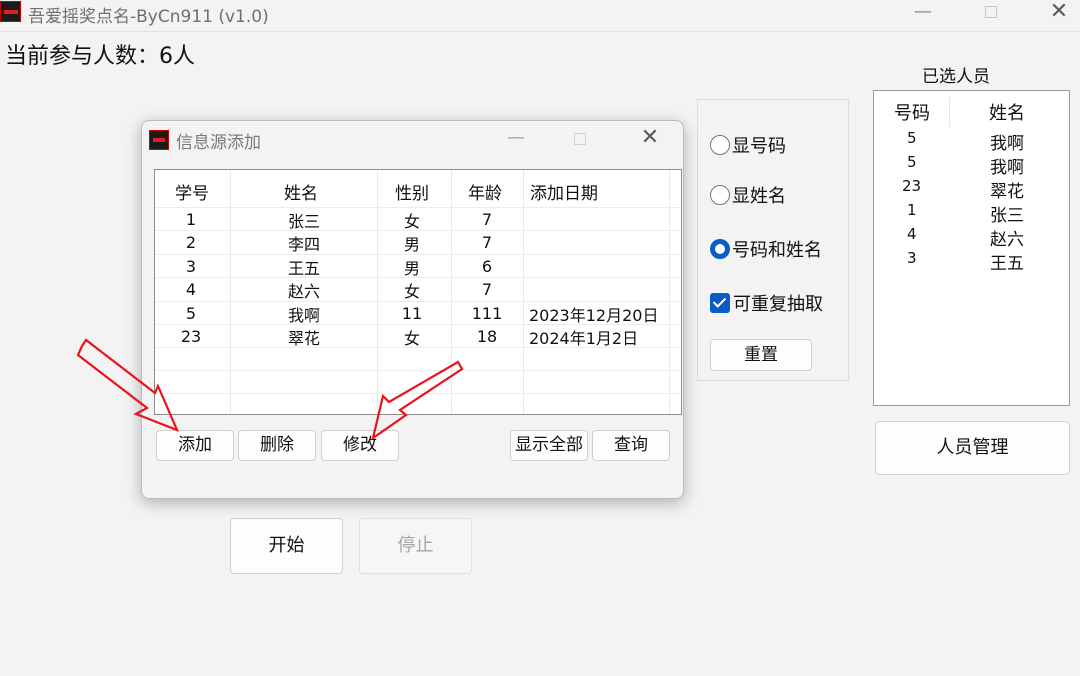 This screenshot has height=676, width=1080. Describe the element at coordinates (1007, 112) in the screenshot. I see `selected-header-name: 姓名` at that location.